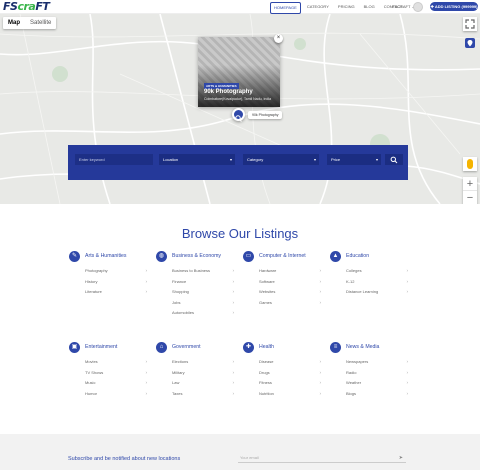 Image resolution: width=480 pixels, height=470 pixels. What do you see at coordinates (205, 373) in the screenshot?
I see `list-item: Military ›` at bounding box center [205, 373].